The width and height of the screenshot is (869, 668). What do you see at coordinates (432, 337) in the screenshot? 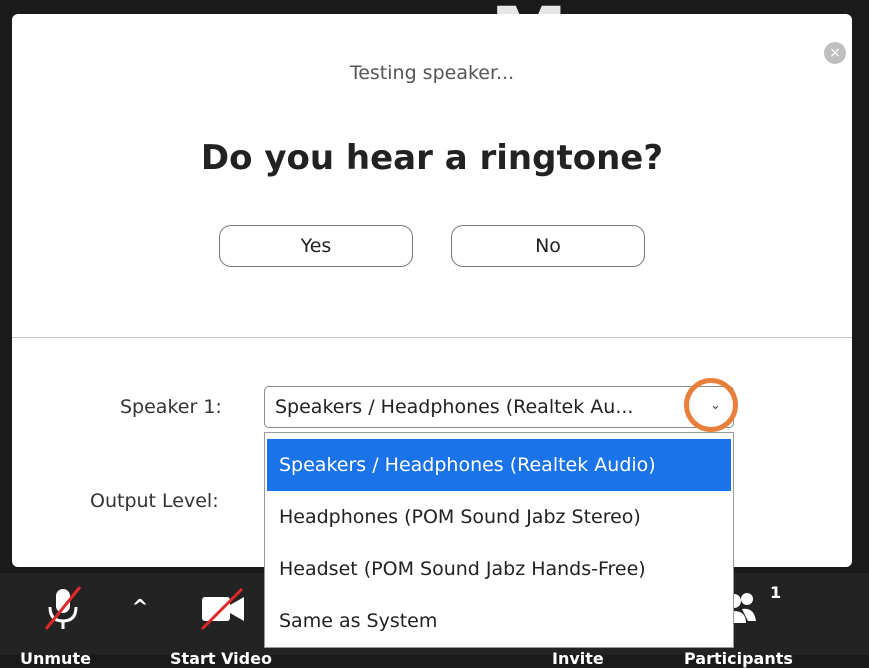
I see `divider` at bounding box center [432, 337].